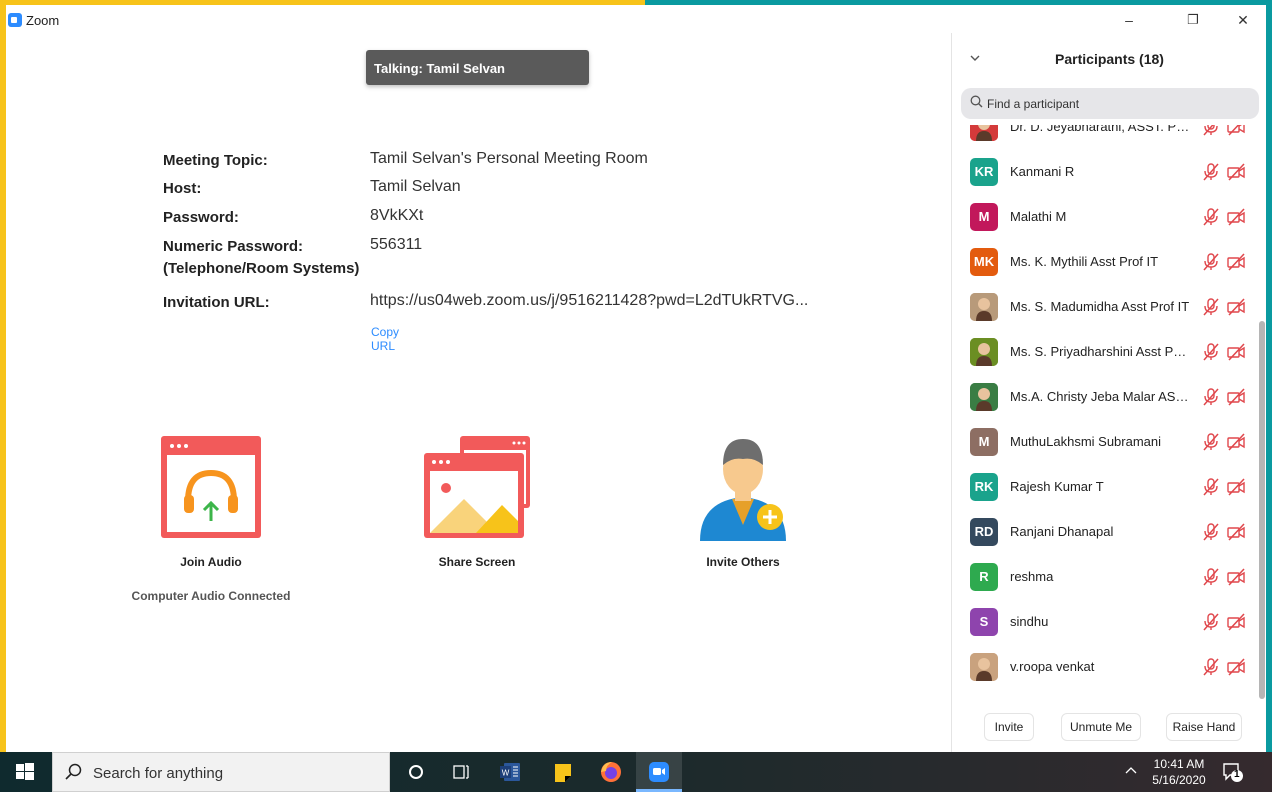  Describe the element at coordinates (1104, 172) in the screenshot. I see `participant-row: KR Kanmani R` at that location.